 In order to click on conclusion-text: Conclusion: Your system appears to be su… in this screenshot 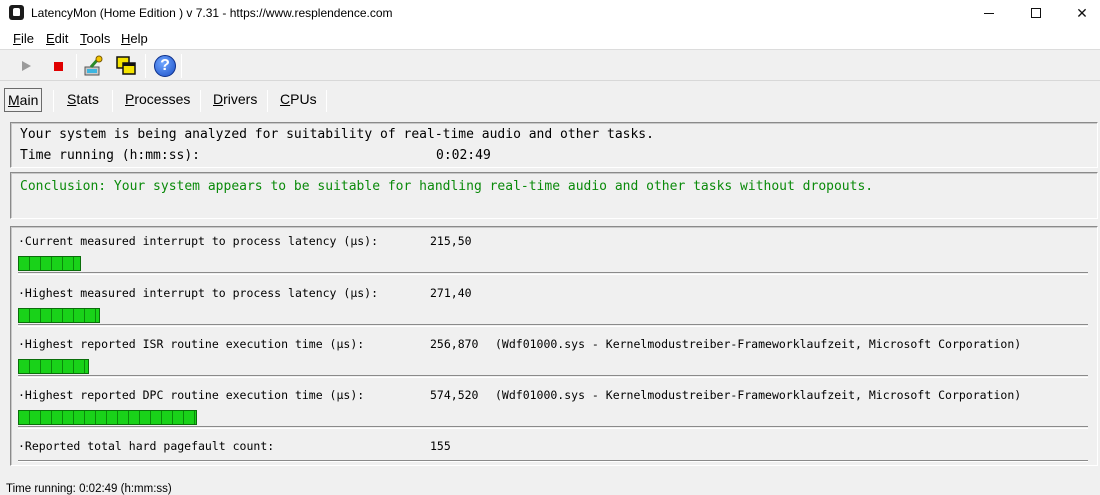, I will do `click(447, 186)`.